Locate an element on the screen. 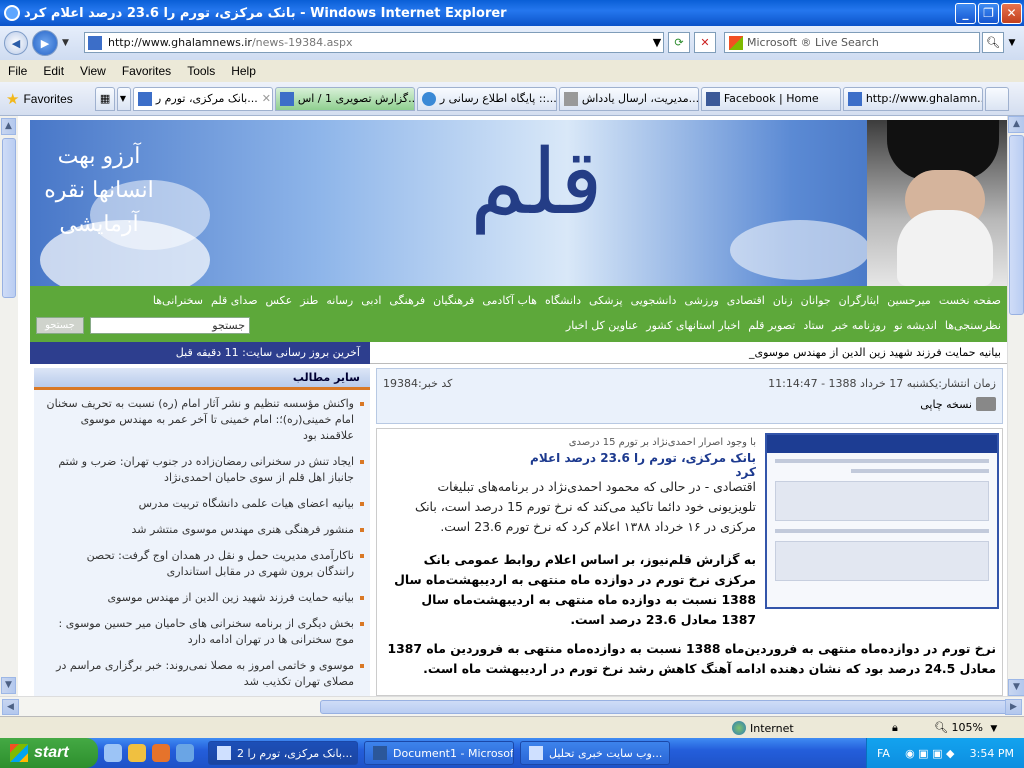 The image size is (1024, 768). maximize-button: ❐ is located at coordinates (988, 13).